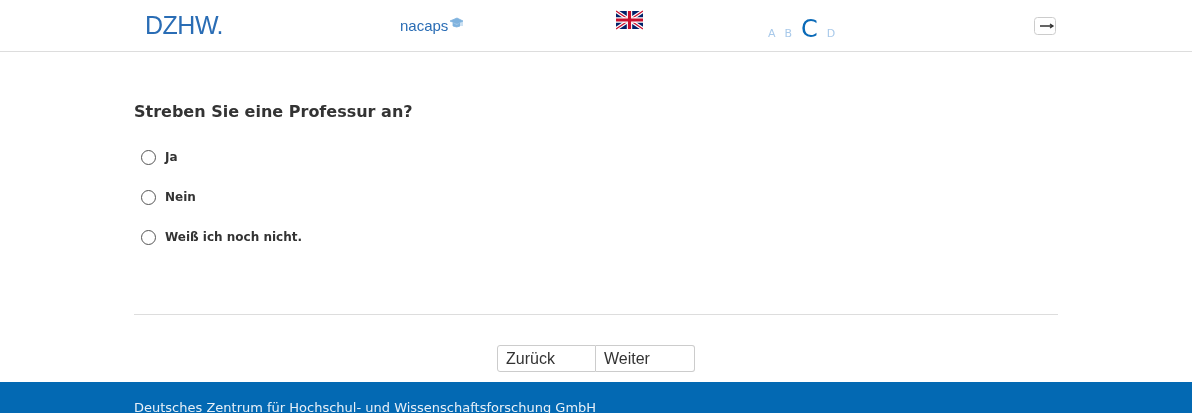  I want to click on question-title: Streben Sie eine Professur an?, so click(274, 111).